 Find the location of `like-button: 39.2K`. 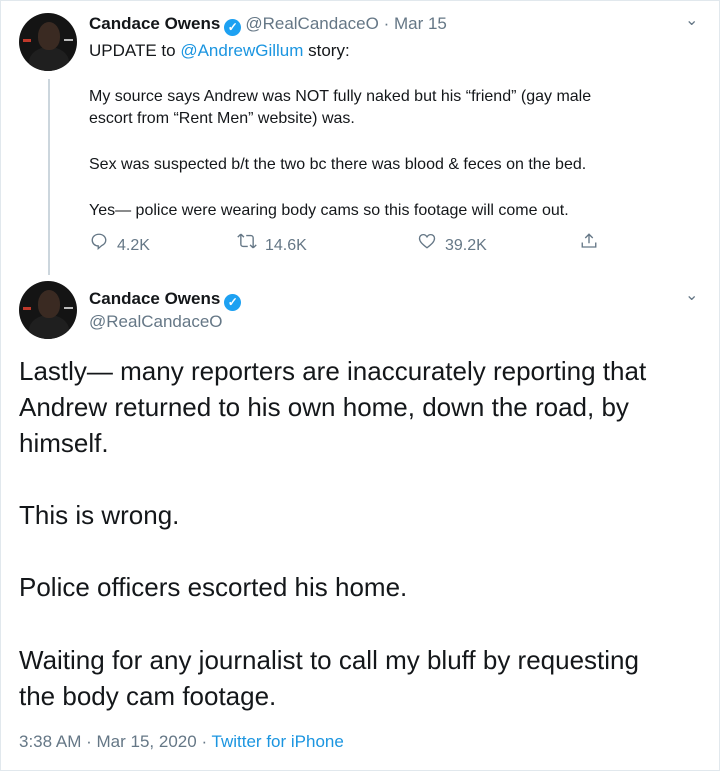

like-button: 39.2K is located at coordinates (452, 244).